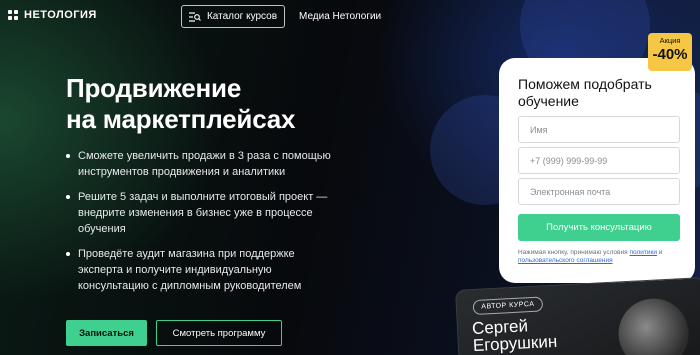 This screenshot has width=700, height=355. I want to click on title-line-1: Продвижение, so click(154, 88).